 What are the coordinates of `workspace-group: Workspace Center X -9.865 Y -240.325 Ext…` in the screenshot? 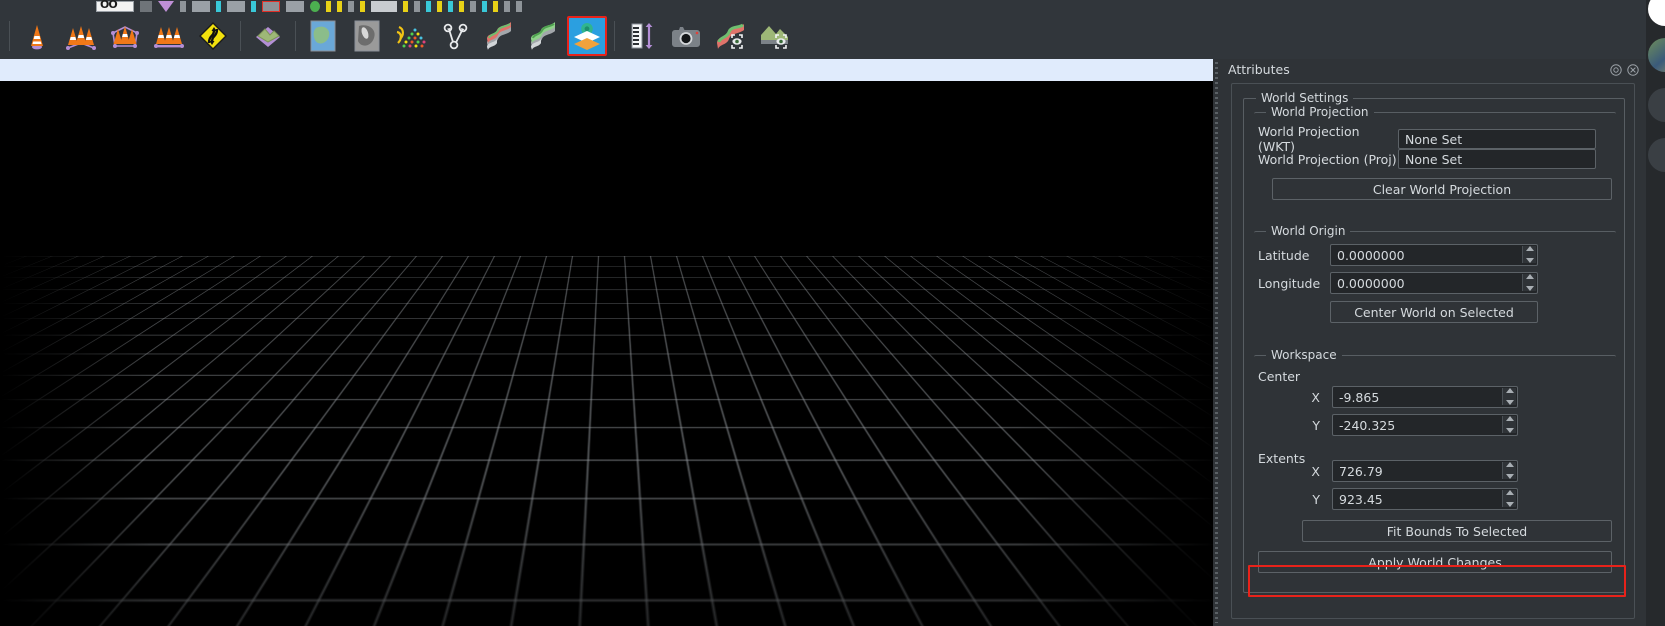 It's located at (1435, 464).